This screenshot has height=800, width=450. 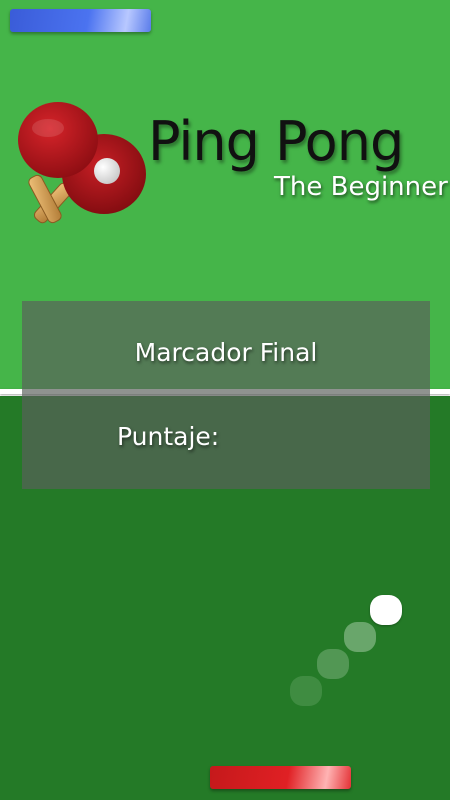 I want to click on game-subtitle: The Beginner, so click(x=361, y=187).